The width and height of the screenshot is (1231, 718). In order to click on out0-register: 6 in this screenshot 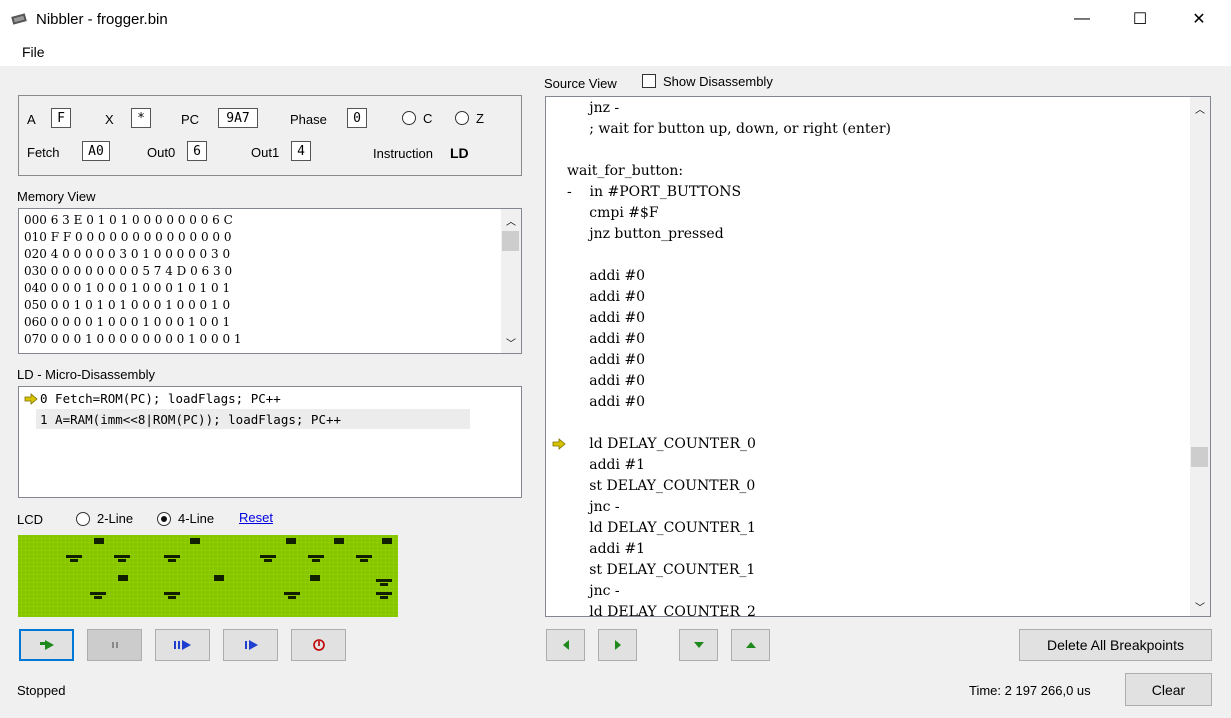, I will do `click(197, 151)`.